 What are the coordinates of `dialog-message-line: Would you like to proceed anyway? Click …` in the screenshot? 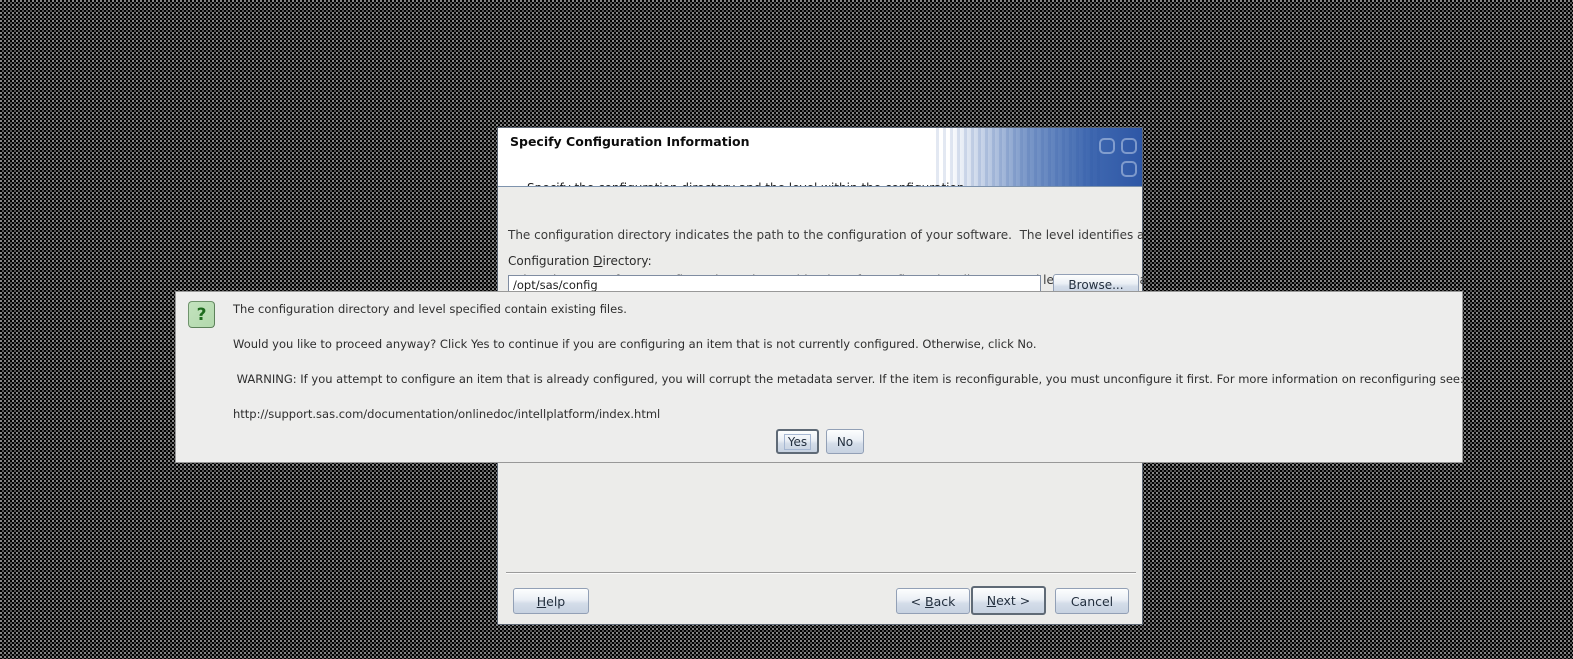 It's located at (635, 344).